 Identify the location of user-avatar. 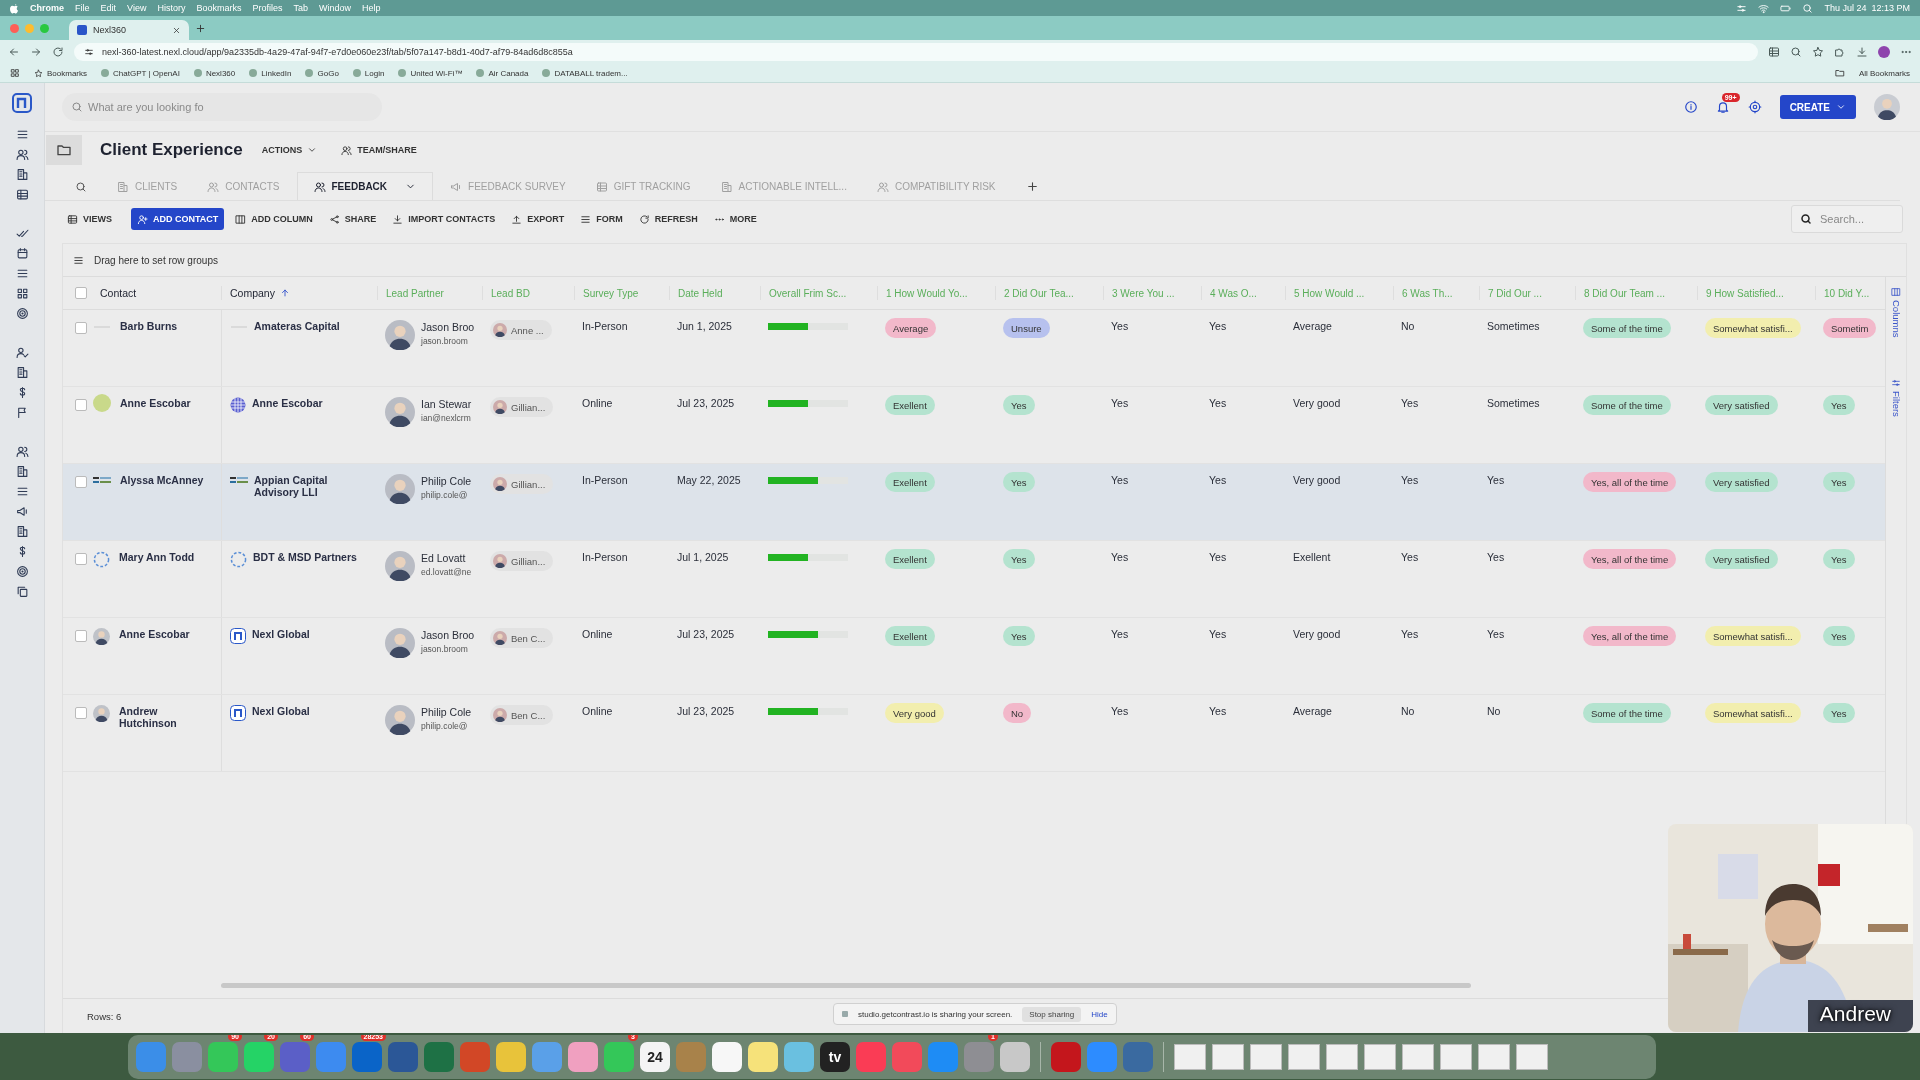
(1887, 107).